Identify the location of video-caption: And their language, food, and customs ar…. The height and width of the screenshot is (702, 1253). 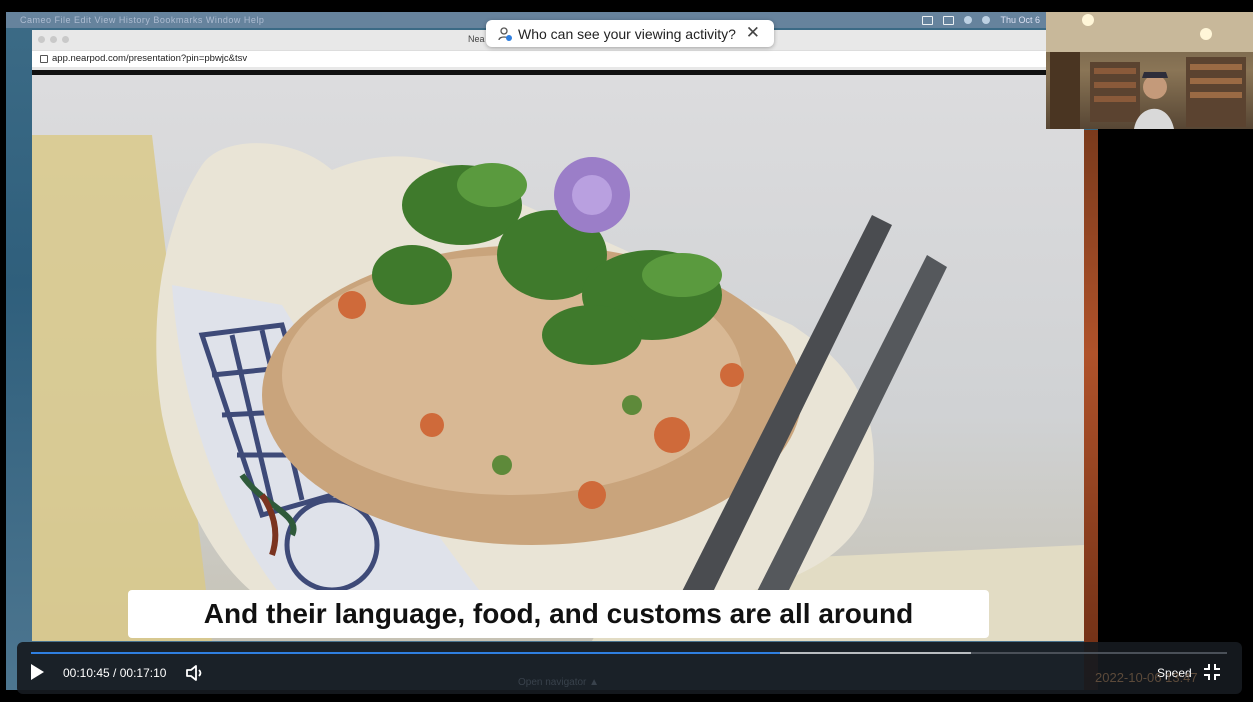
(558, 614).